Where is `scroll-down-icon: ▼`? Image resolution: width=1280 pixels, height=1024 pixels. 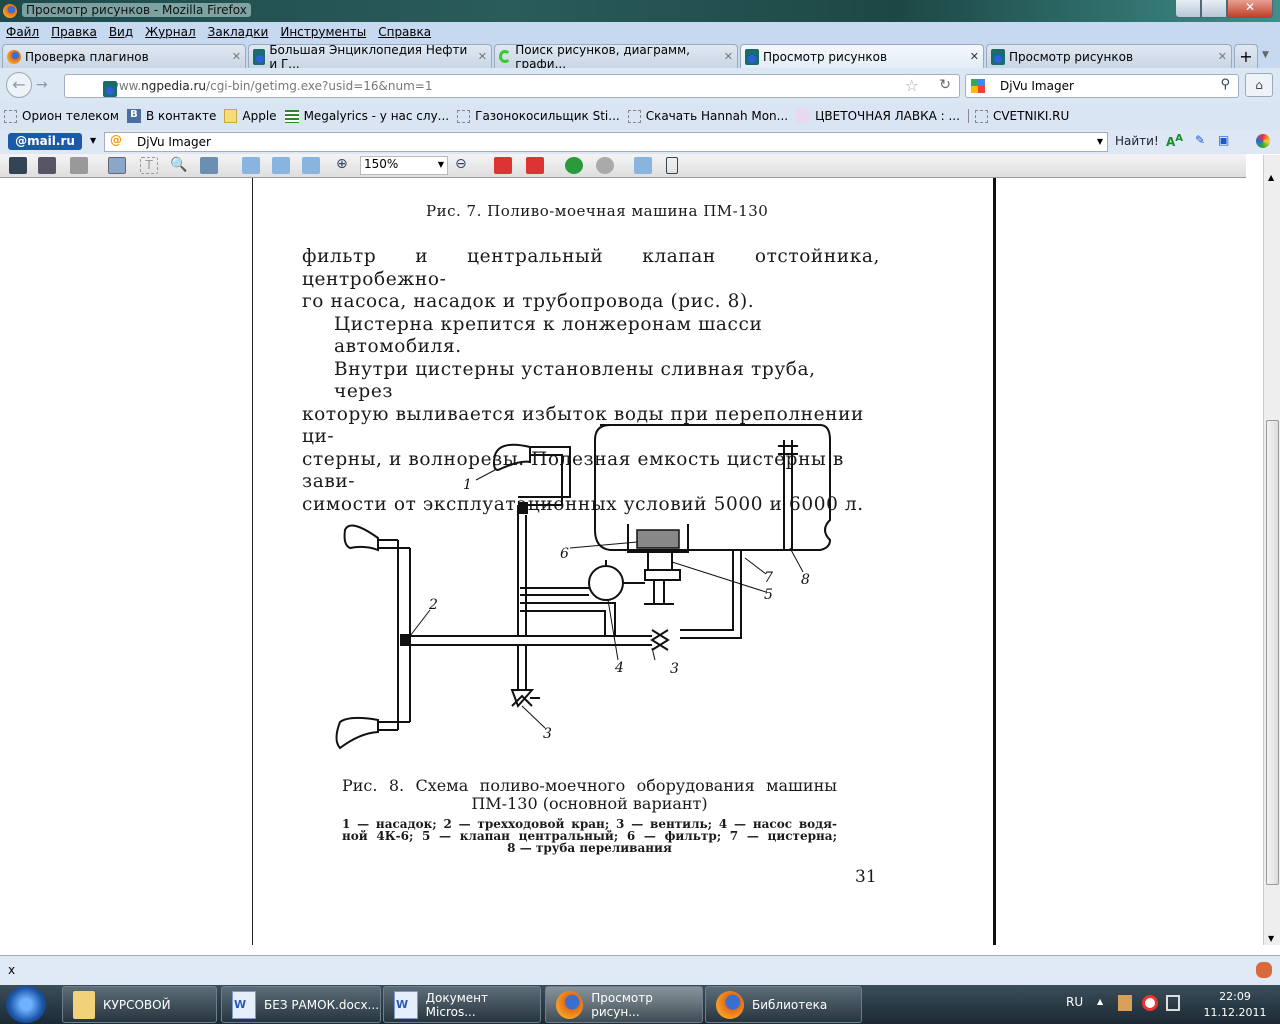
scroll-down-icon: ▼ is located at coordinates (1271, 938).